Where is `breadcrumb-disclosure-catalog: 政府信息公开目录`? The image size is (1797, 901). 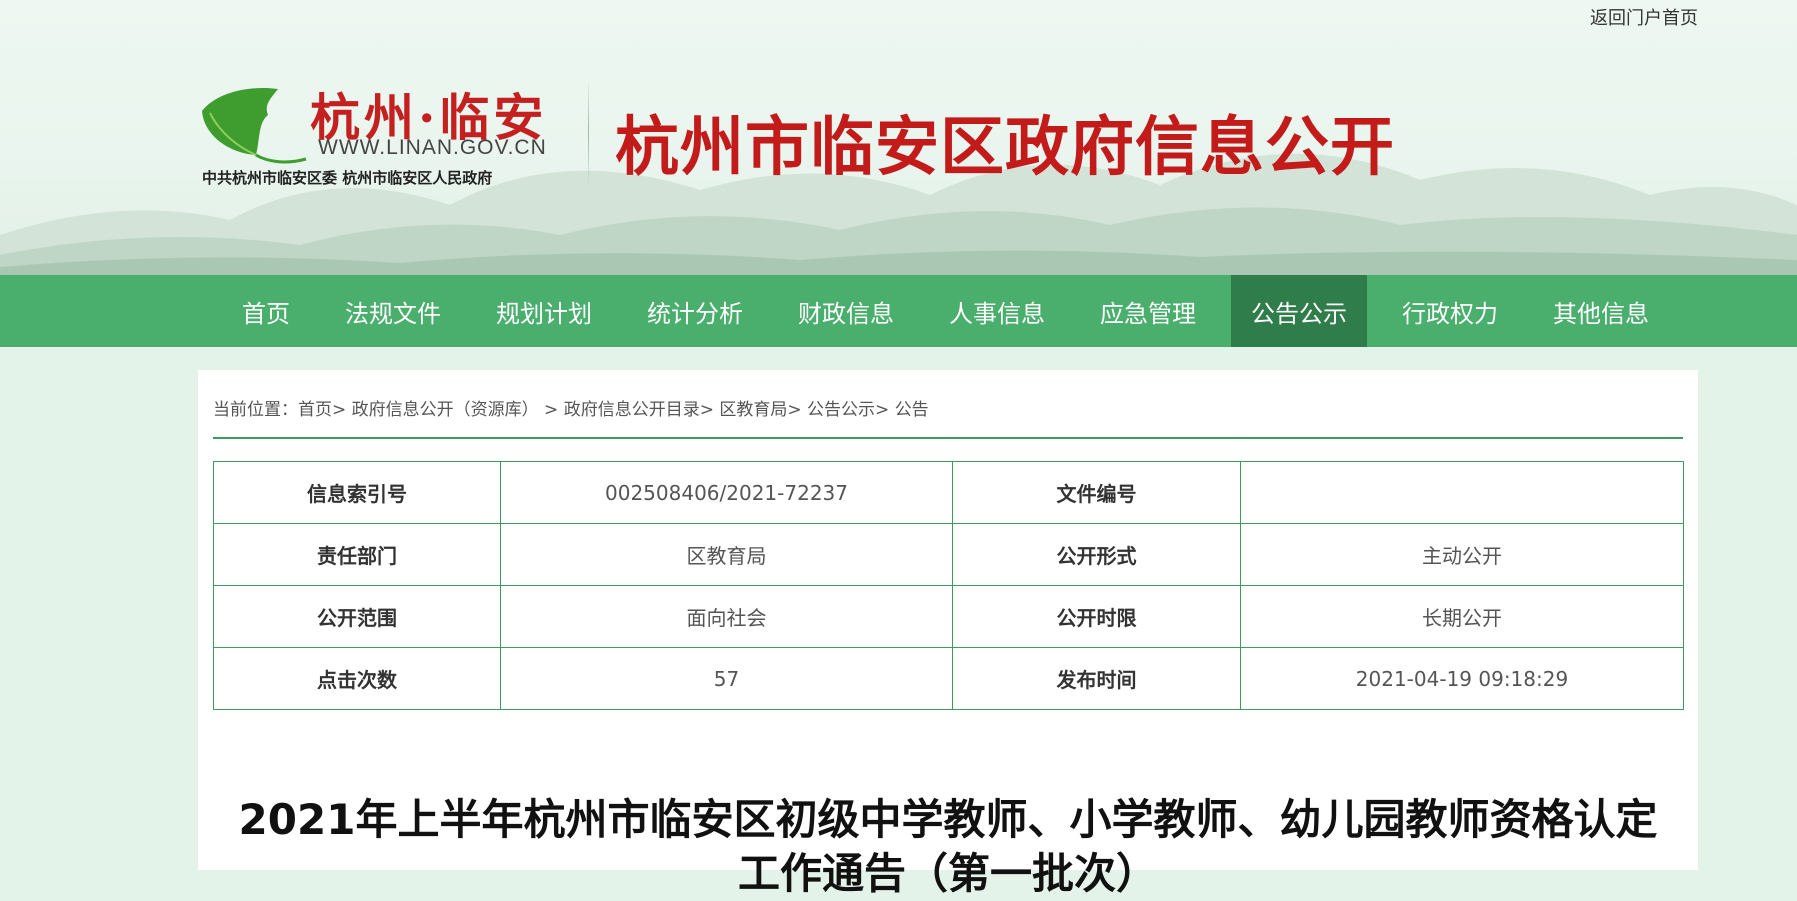
breadcrumb-disclosure-catalog: 政府信息公开目录 is located at coordinates (632, 410).